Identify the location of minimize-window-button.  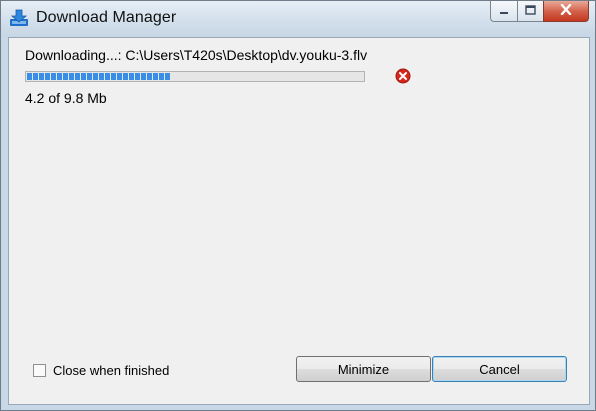
(503, 11).